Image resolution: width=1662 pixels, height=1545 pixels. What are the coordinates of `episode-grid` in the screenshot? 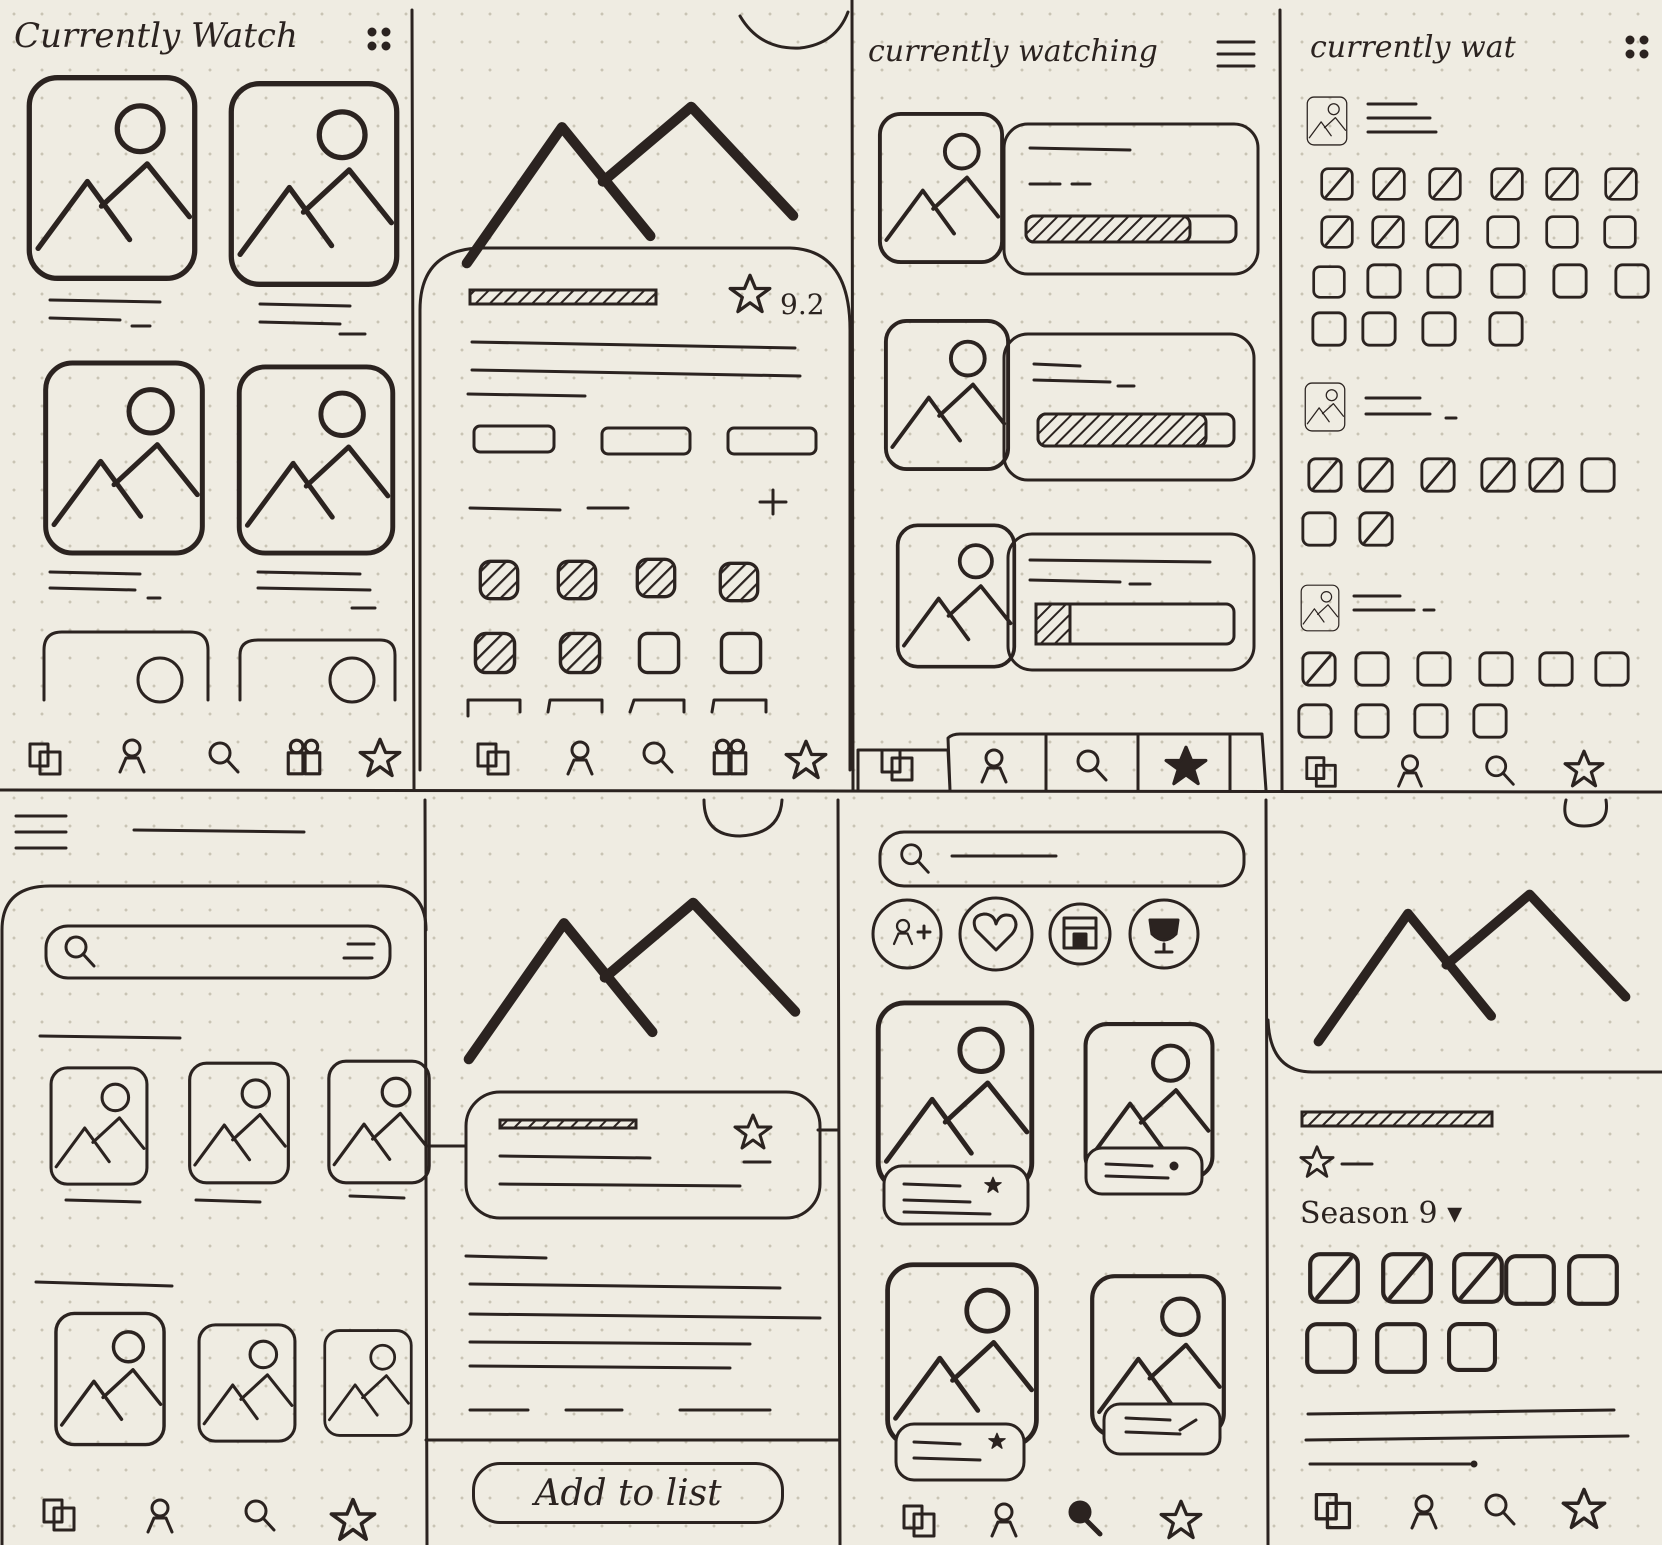 It's located at (1480, 256).